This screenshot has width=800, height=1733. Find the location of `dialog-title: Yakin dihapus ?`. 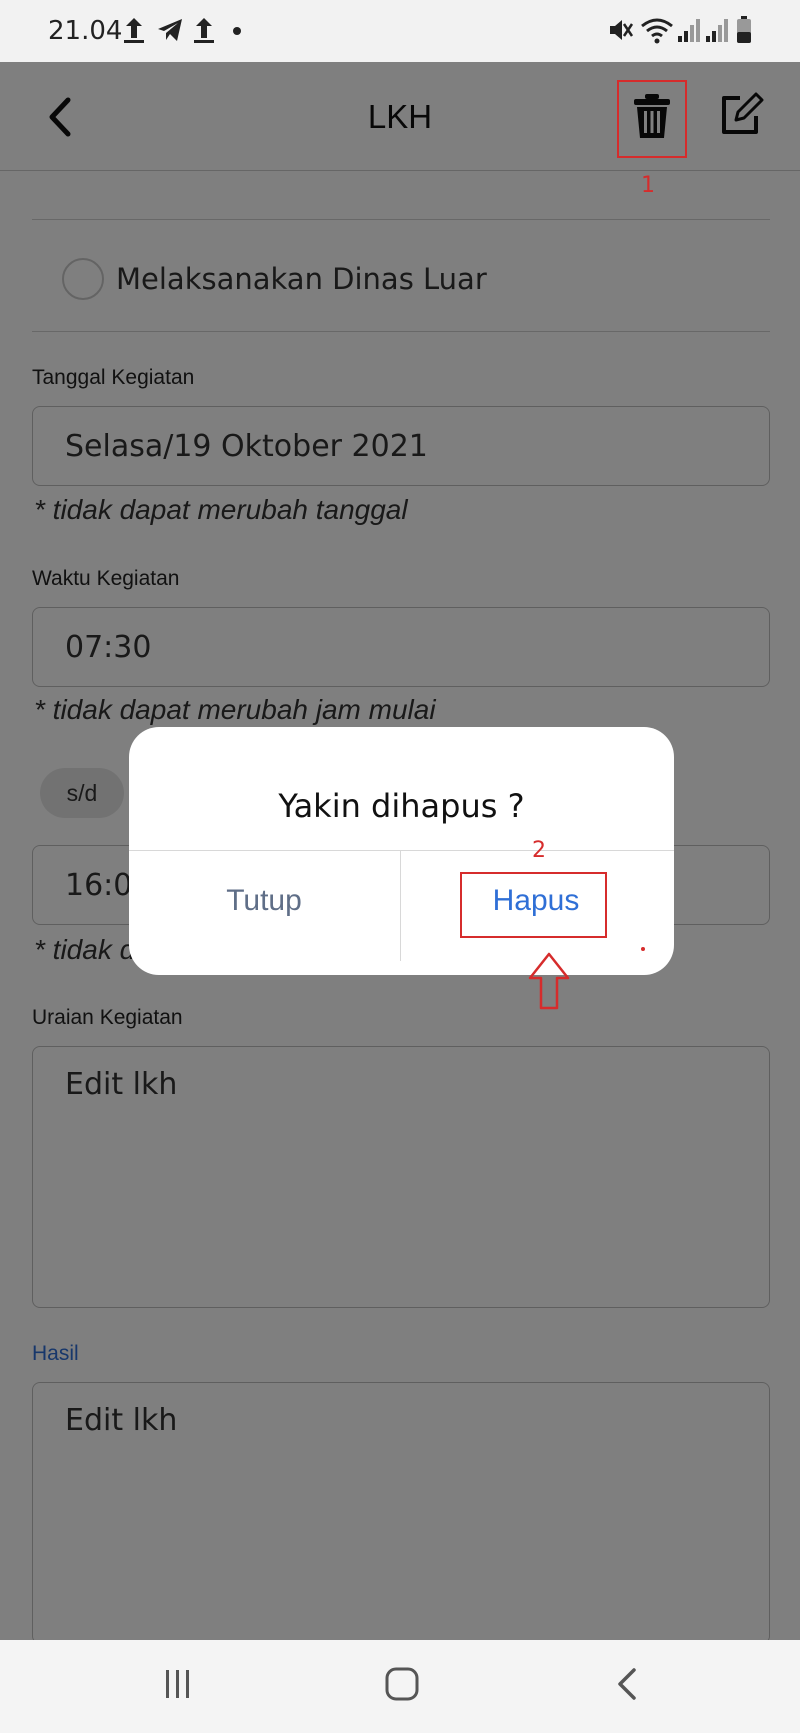

dialog-title: Yakin dihapus ? is located at coordinates (401, 806).